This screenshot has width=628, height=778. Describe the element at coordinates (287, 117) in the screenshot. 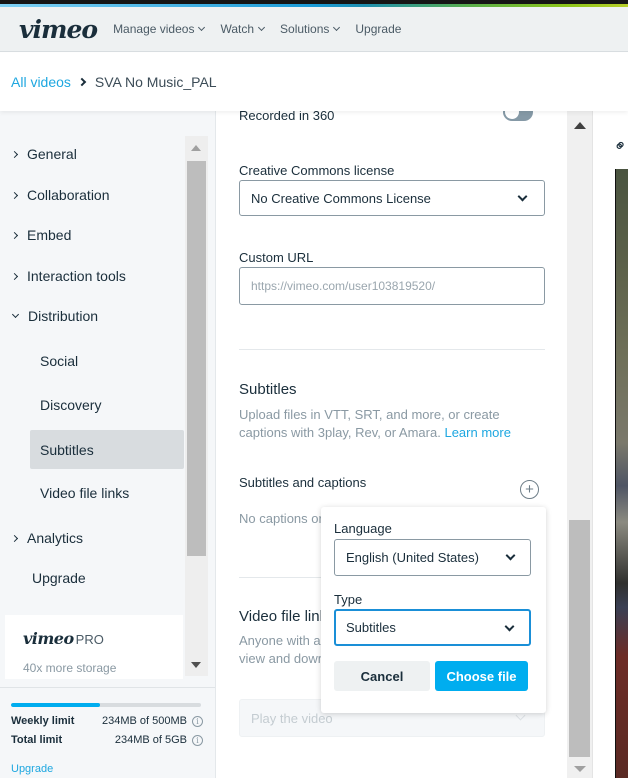

I see `recorded-360-label: Recorded in 360` at that location.